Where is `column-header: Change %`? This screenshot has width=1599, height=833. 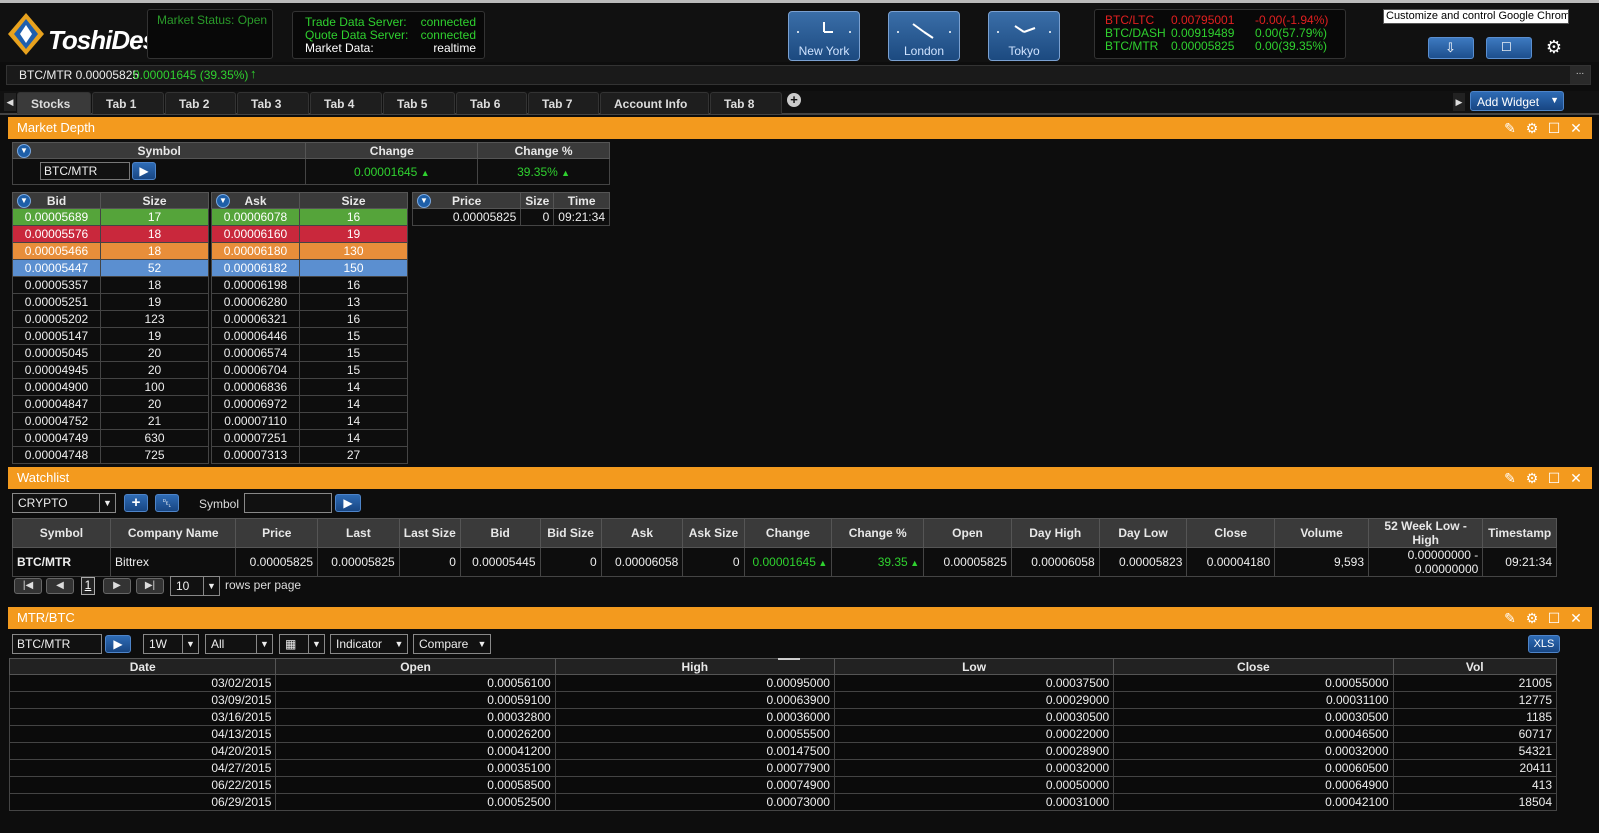
column-header: Change % is located at coordinates (878, 533).